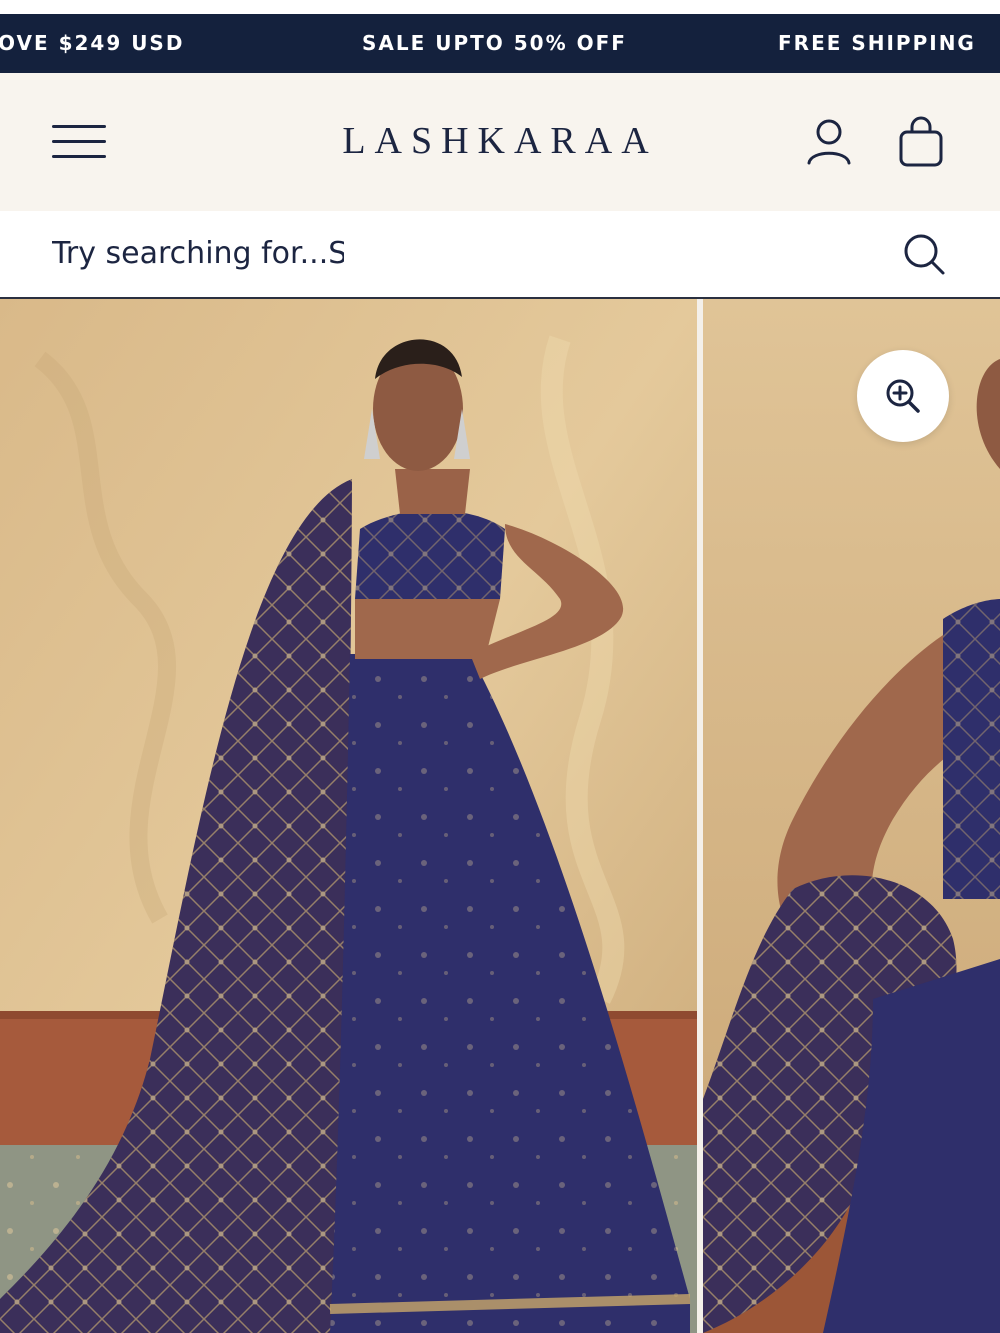 This screenshot has height=1333, width=1000. I want to click on promo-message-free-shipping-threshold: OVE $249 USD, so click(92, 43).